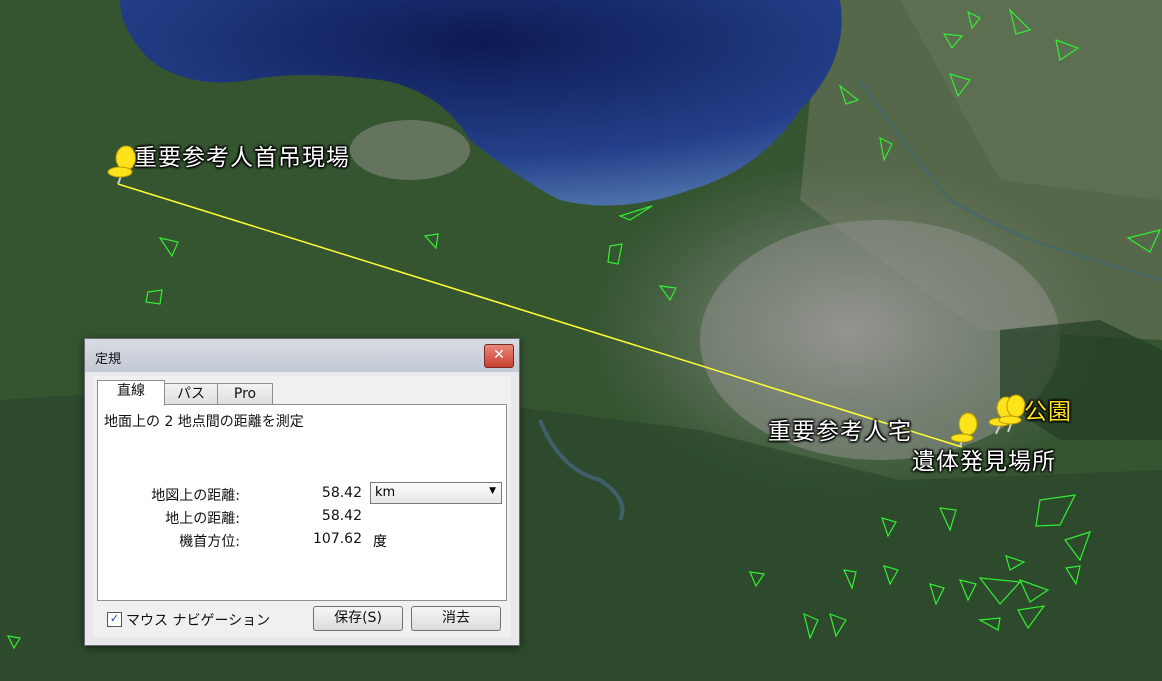 The image size is (1162, 681). What do you see at coordinates (191, 394) in the screenshot?
I see `tab-path: パス` at bounding box center [191, 394].